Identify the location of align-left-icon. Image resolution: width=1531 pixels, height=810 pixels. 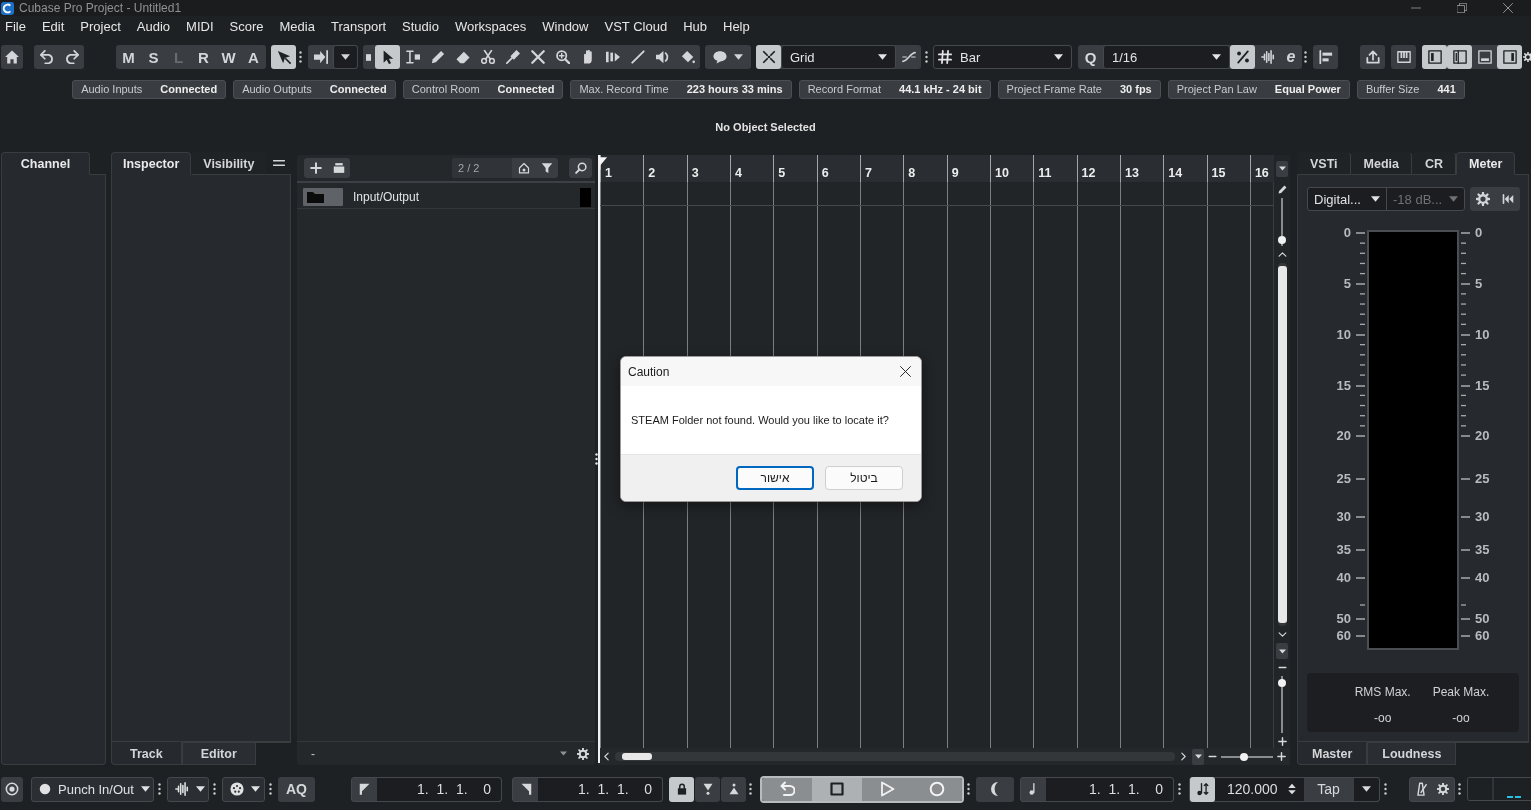
(1325, 57).